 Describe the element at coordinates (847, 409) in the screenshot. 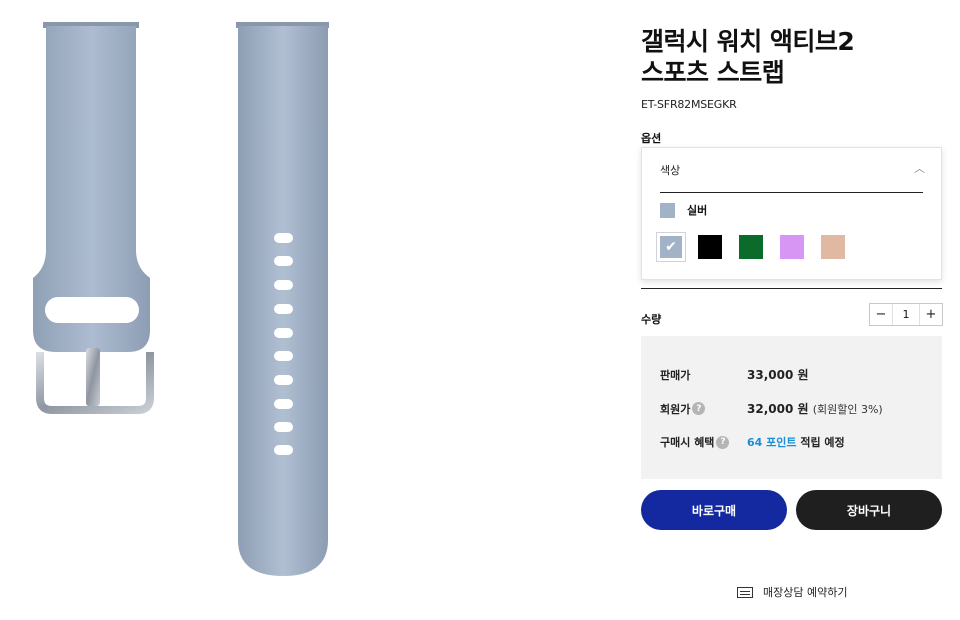

I see `member-discount: (회원할인 3%)` at that location.